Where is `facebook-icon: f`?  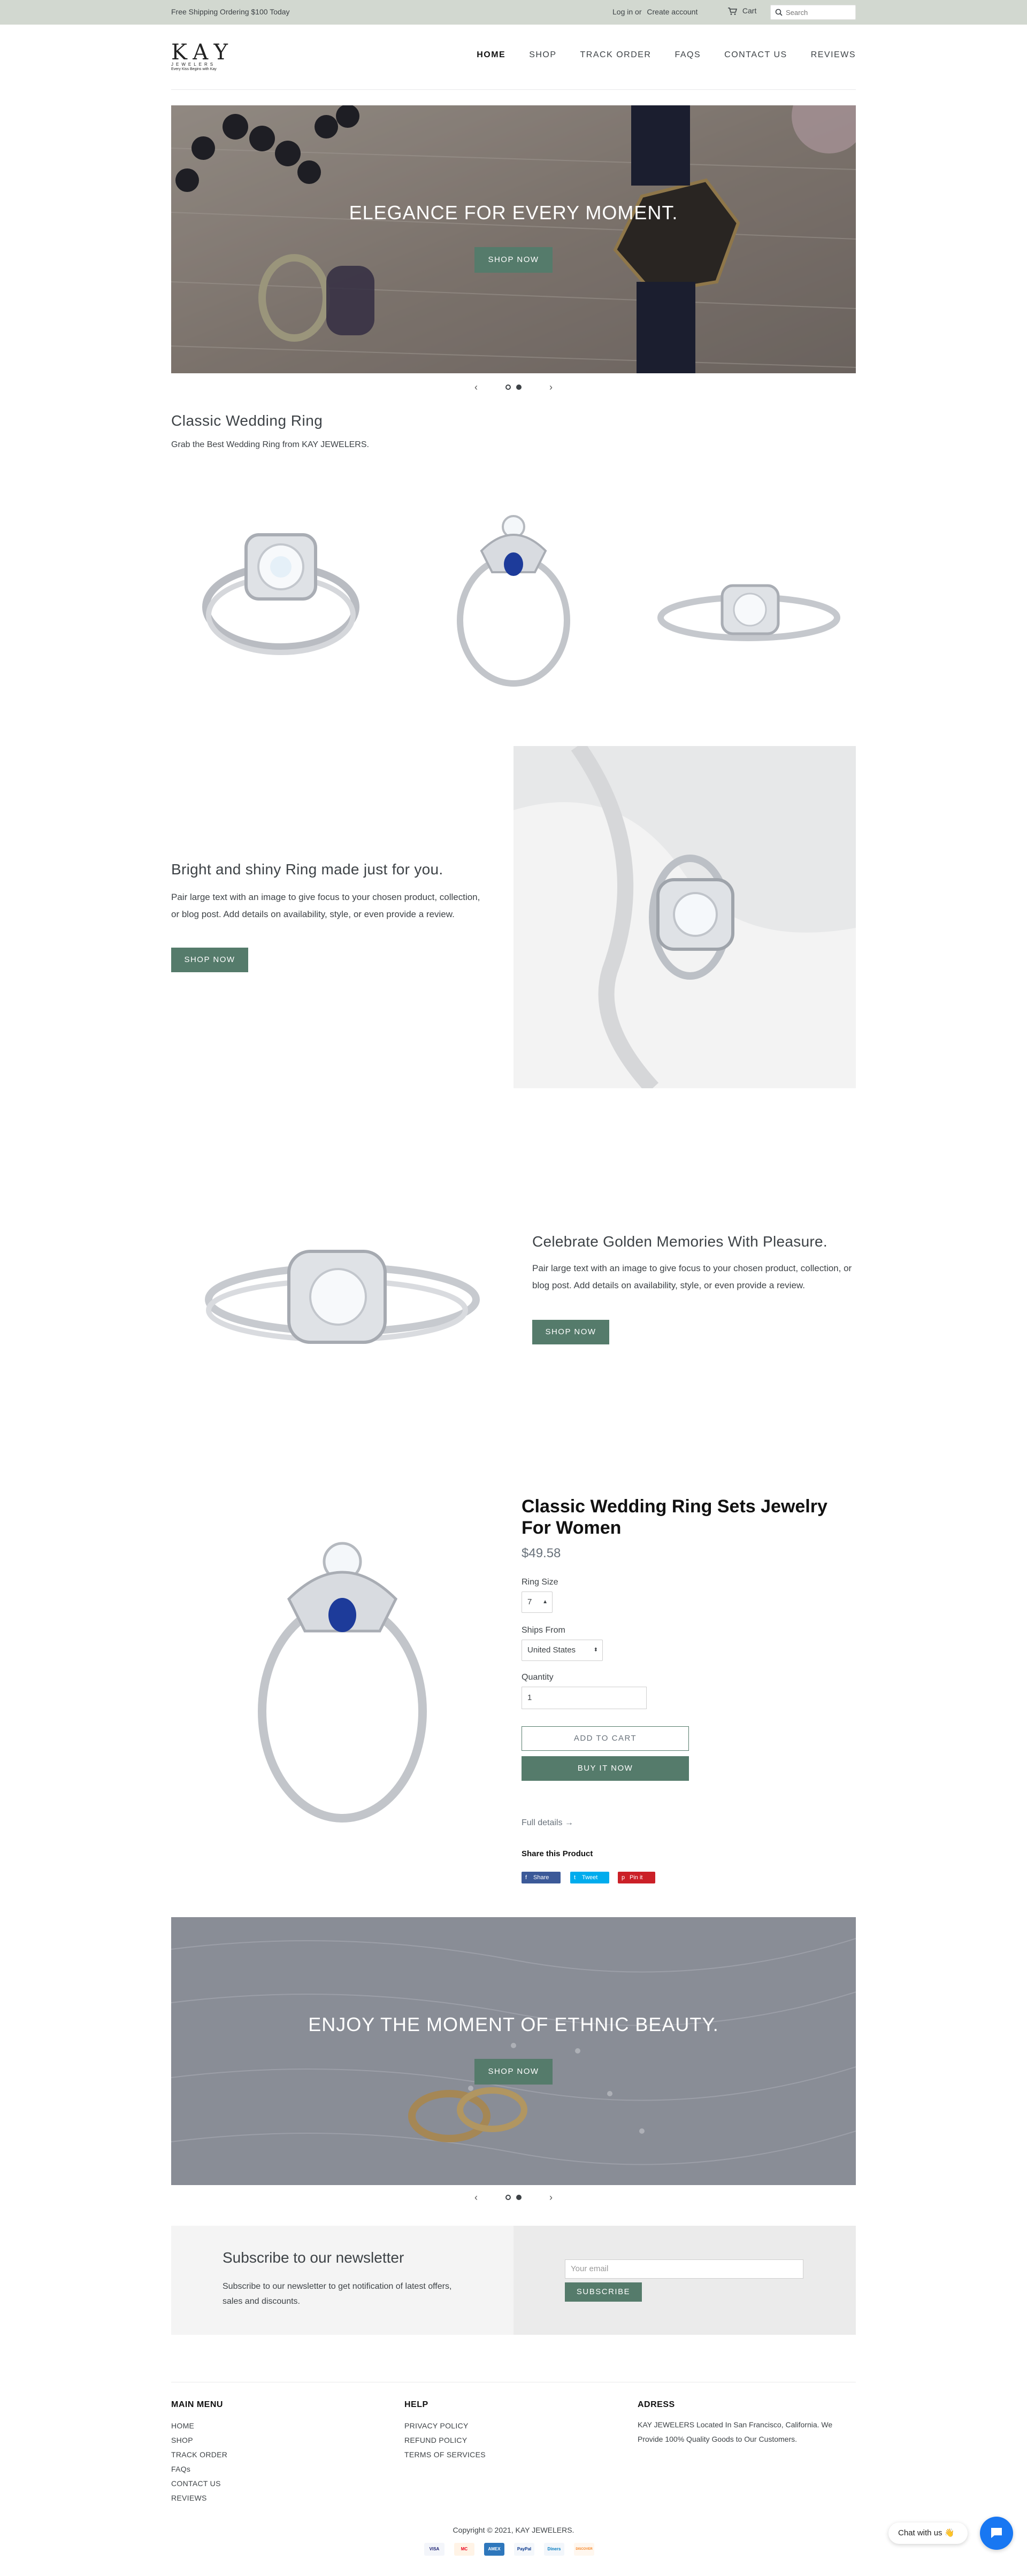 facebook-icon: f is located at coordinates (526, 1877).